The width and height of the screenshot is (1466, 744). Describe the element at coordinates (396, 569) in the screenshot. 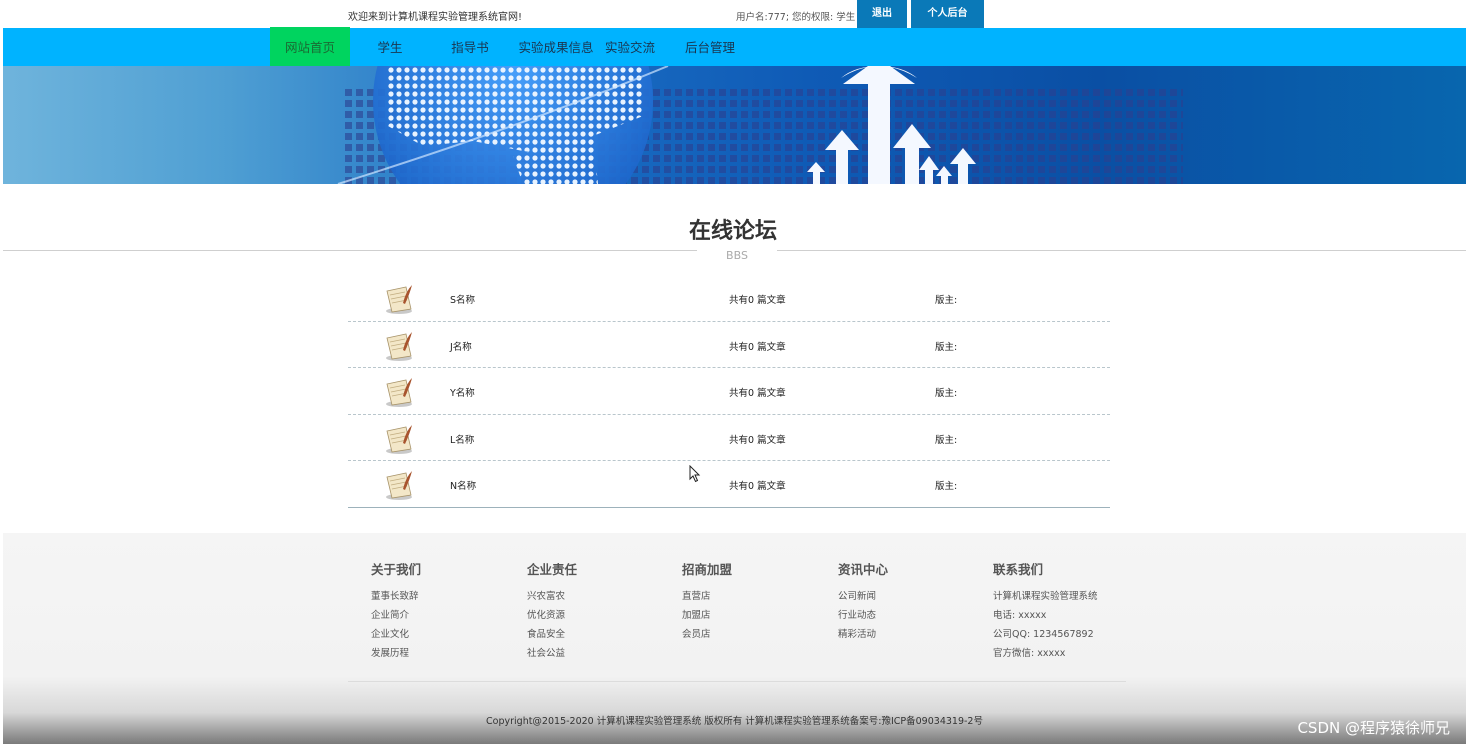

I see `footer-heading: 关于我们` at that location.